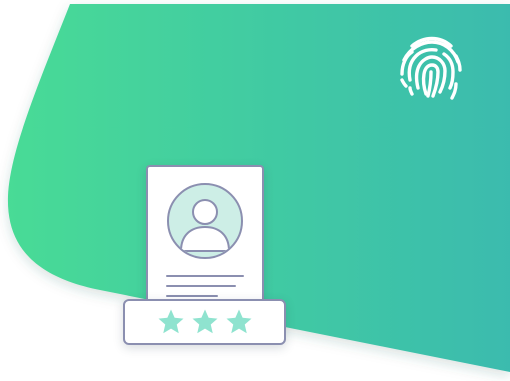  What do you see at coordinates (431, 68) in the screenshot?
I see `fingerprint-icon` at bounding box center [431, 68].